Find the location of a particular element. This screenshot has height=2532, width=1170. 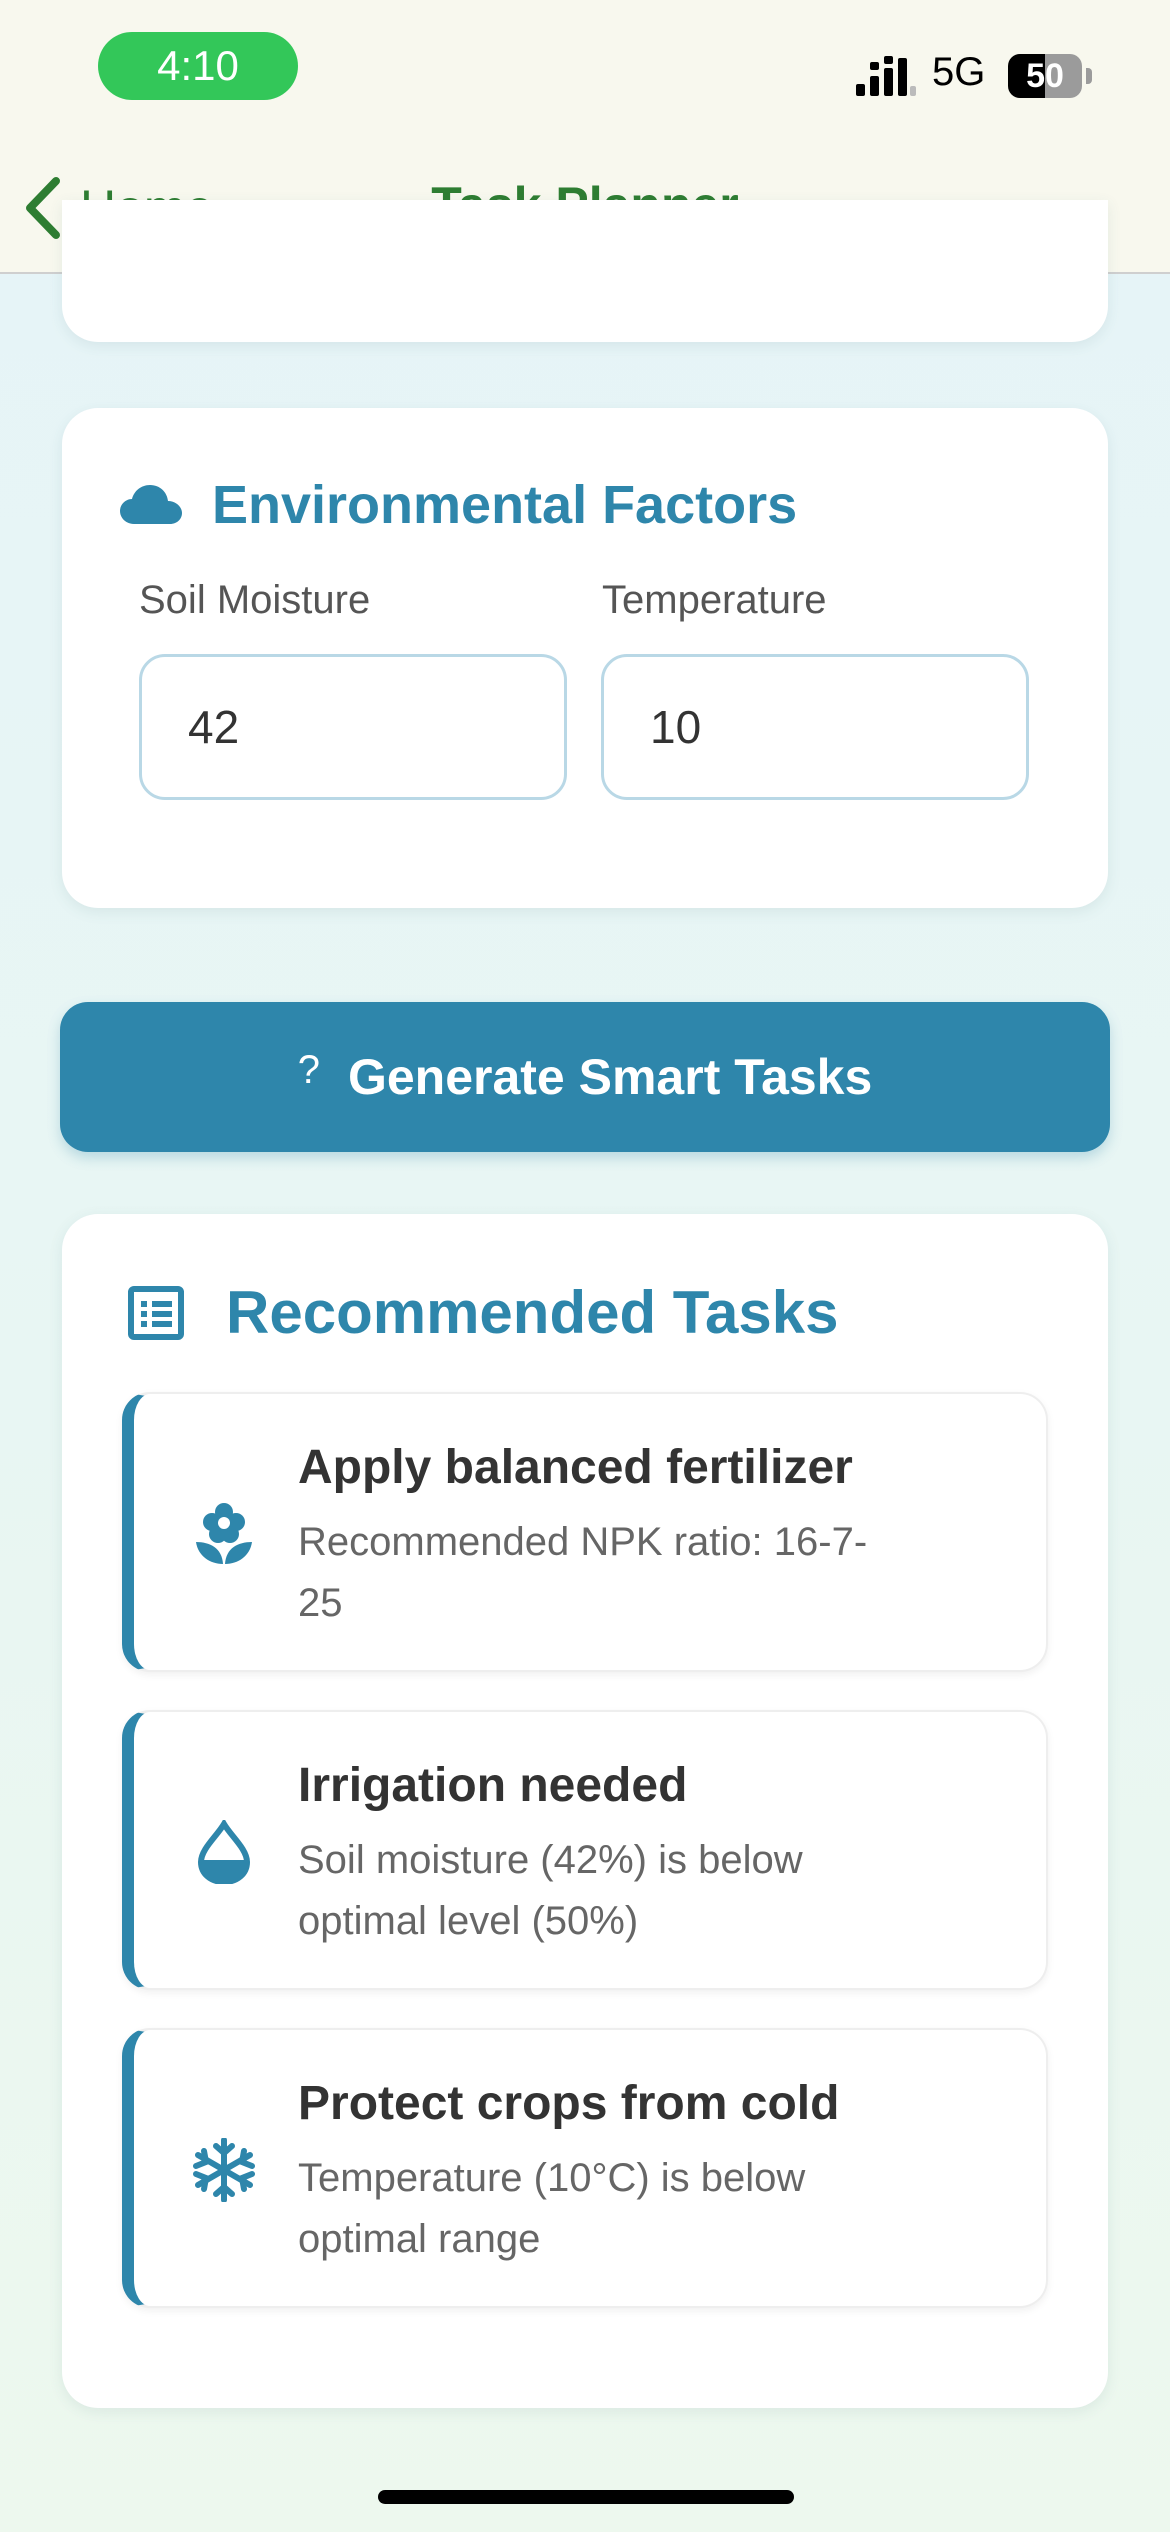

status-time: 4:10 is located at coordinates (198, 66).